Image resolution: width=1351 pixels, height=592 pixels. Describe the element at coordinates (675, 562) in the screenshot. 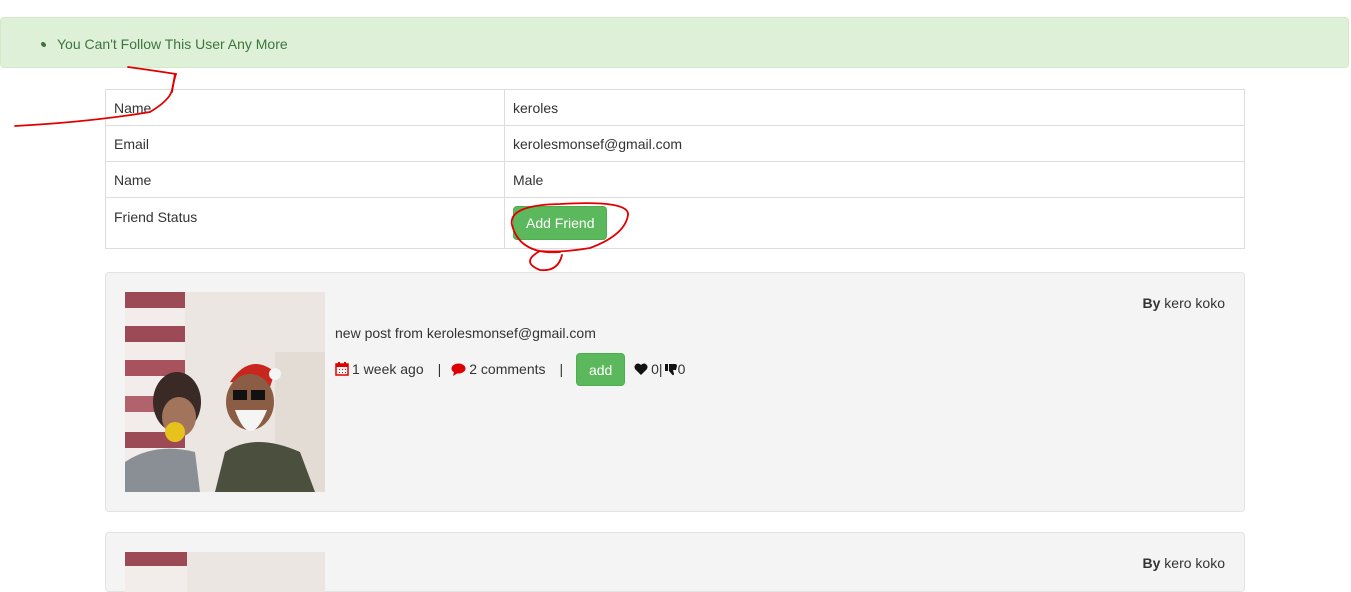

I see `post-card: By kero koko` at that location.